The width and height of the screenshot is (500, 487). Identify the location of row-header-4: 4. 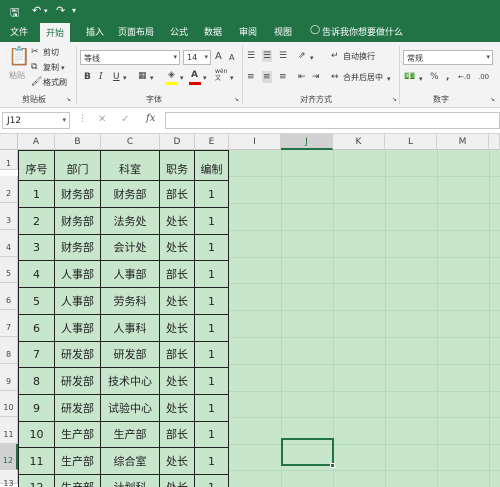
(9, 243).